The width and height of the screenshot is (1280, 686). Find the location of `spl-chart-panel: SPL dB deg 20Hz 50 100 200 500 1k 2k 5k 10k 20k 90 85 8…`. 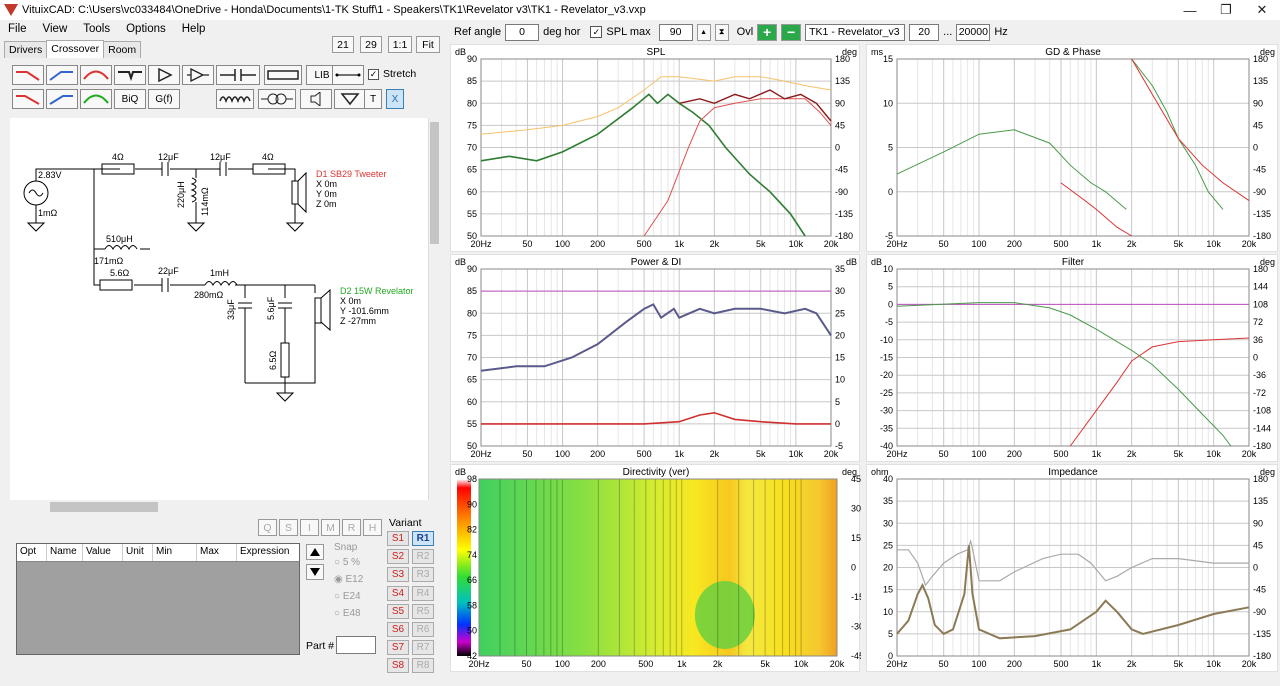

spl-chart-panel: SPL dB deg 20Hz 50 100 200 500 1k 2k 5k 10k 20k 90 85 8… is located at coordinates (655, 148).